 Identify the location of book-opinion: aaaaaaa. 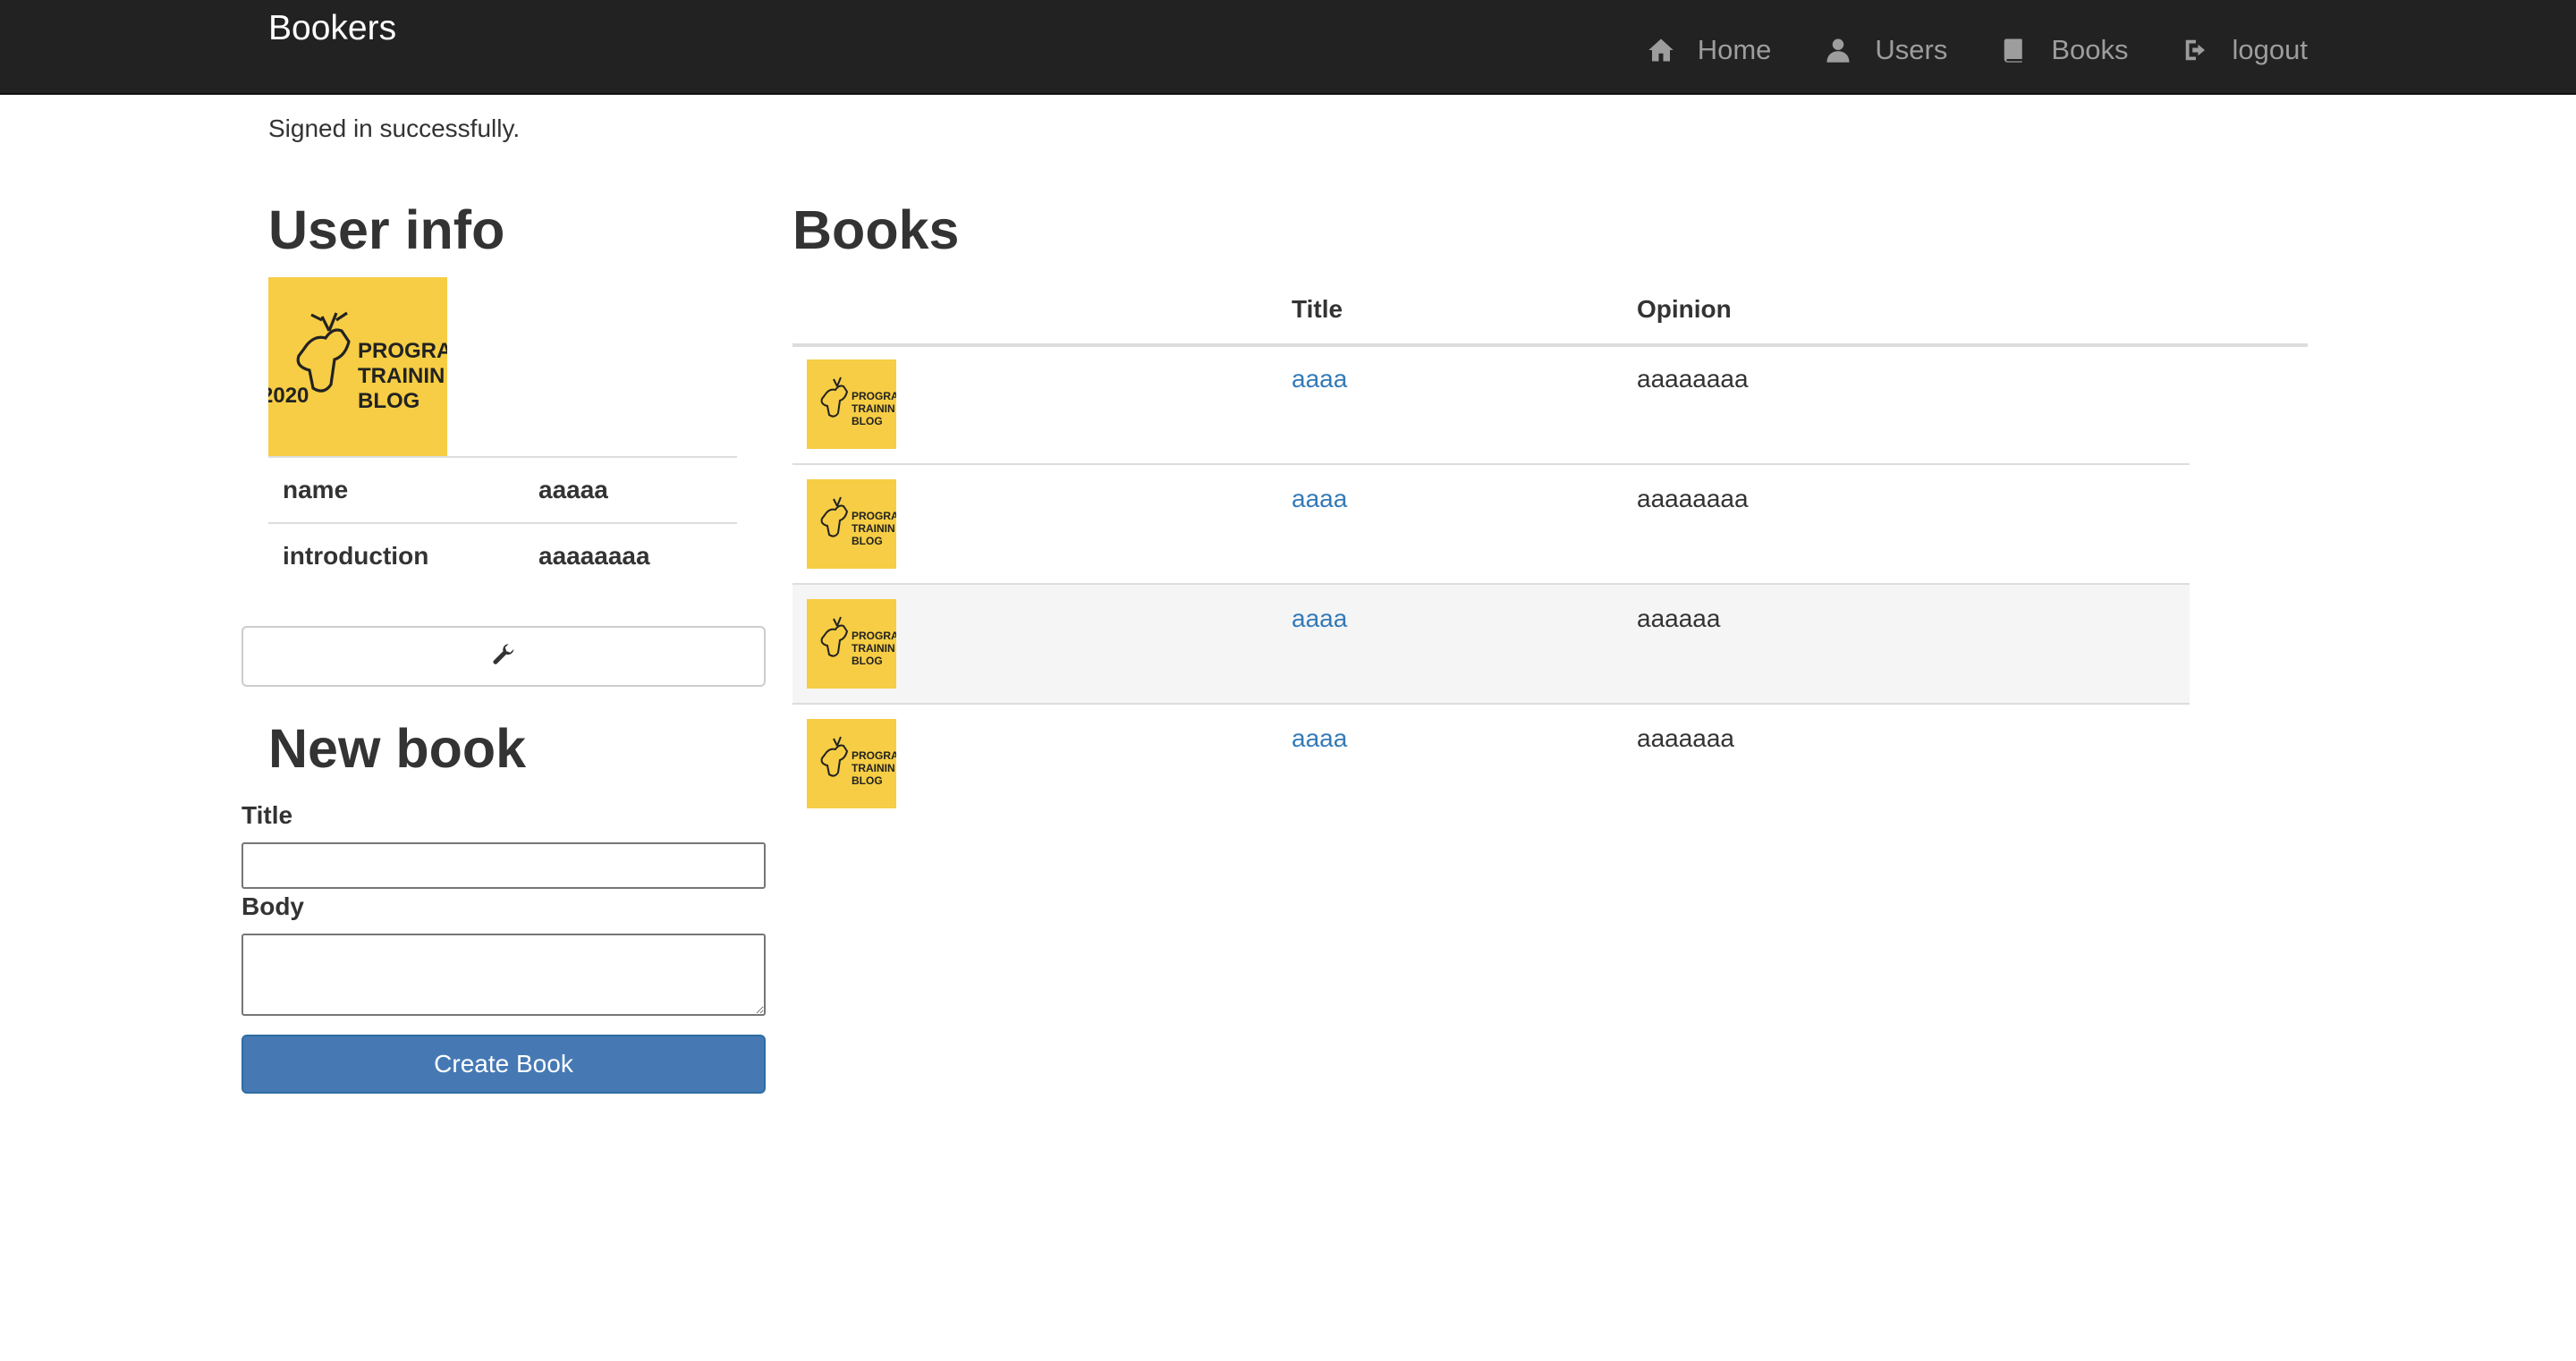
(1686, 738).